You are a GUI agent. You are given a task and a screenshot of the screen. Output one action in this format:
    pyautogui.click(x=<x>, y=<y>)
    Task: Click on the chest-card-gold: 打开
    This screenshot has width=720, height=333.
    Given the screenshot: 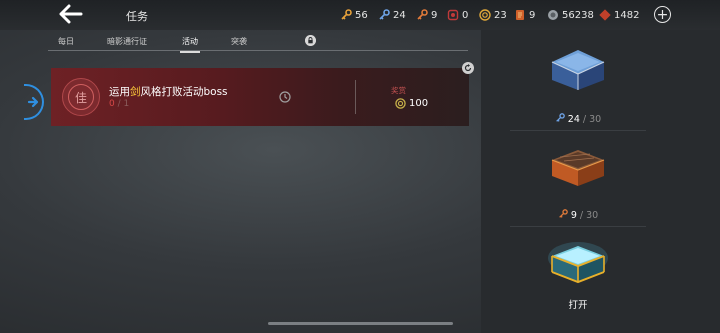 What is the action you would take?
    pyautogui.click(x=578, y=276)
    